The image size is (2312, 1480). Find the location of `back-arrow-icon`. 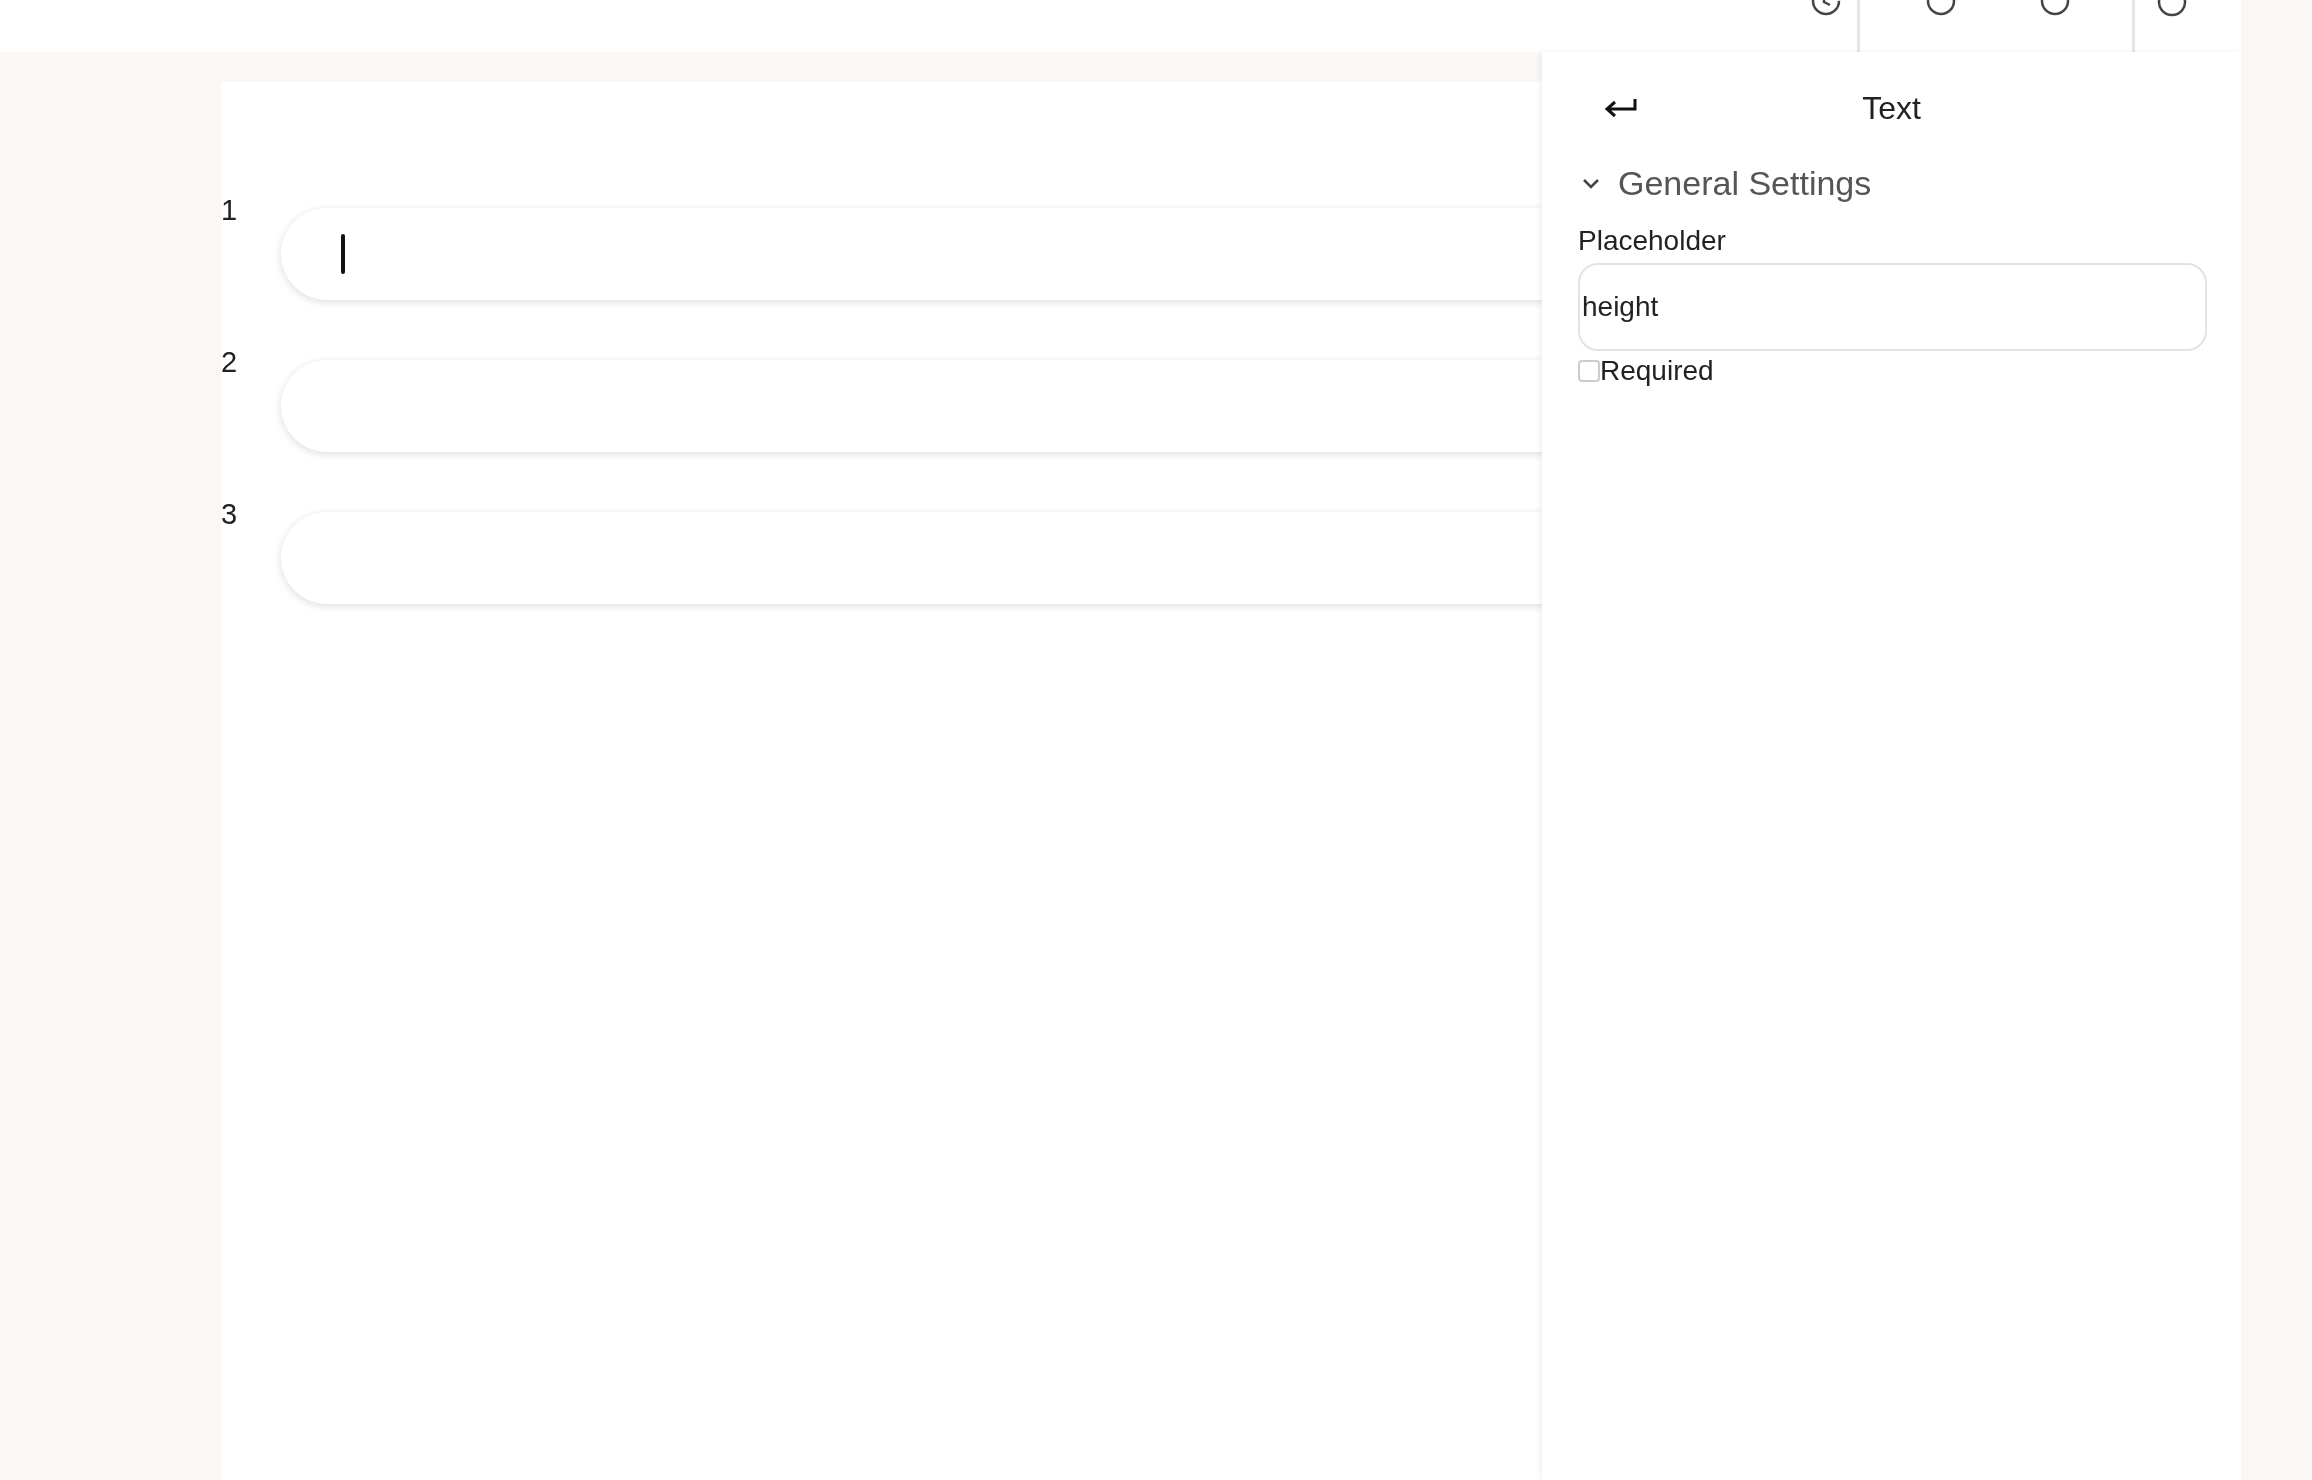

back-arrow-icon is located at coordinates (1621, 108).